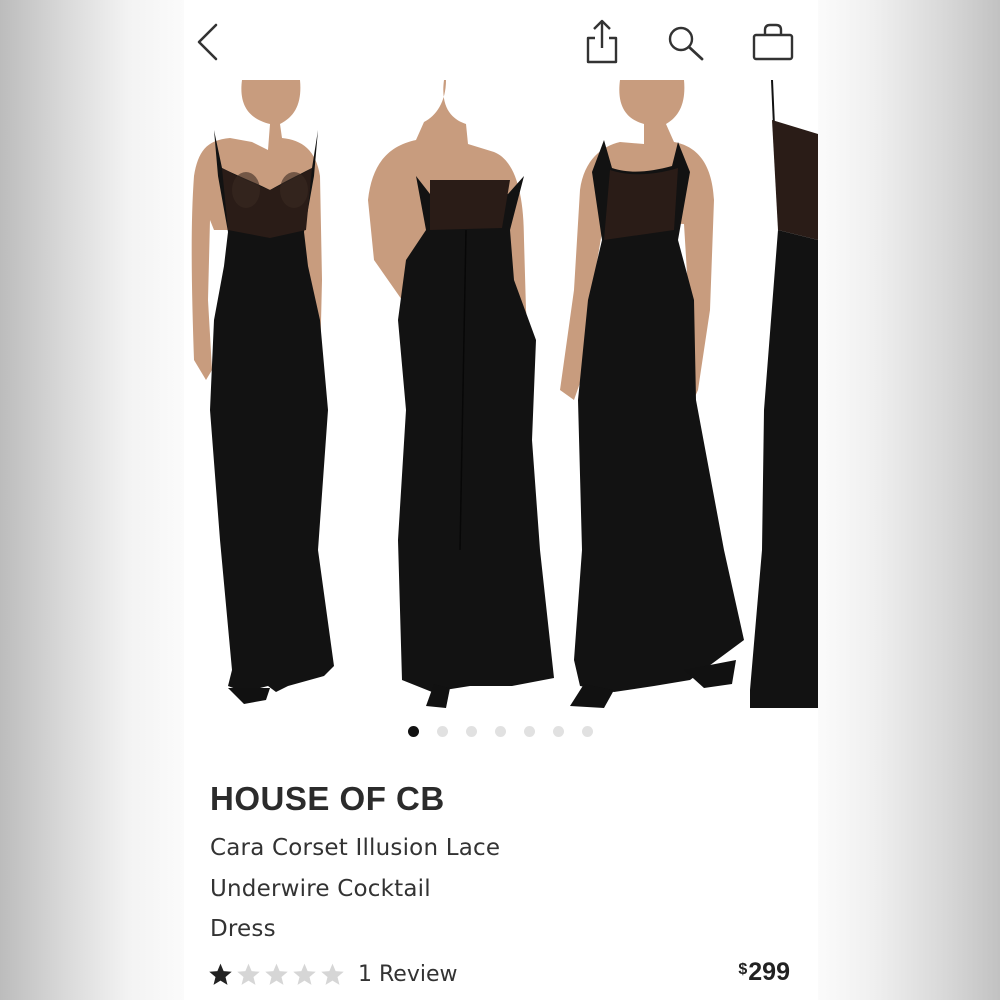  What do you see at coordinates (784, 393) in the screenshot?
I see `product-photo-side-partial` at bounding box center [784, 393].